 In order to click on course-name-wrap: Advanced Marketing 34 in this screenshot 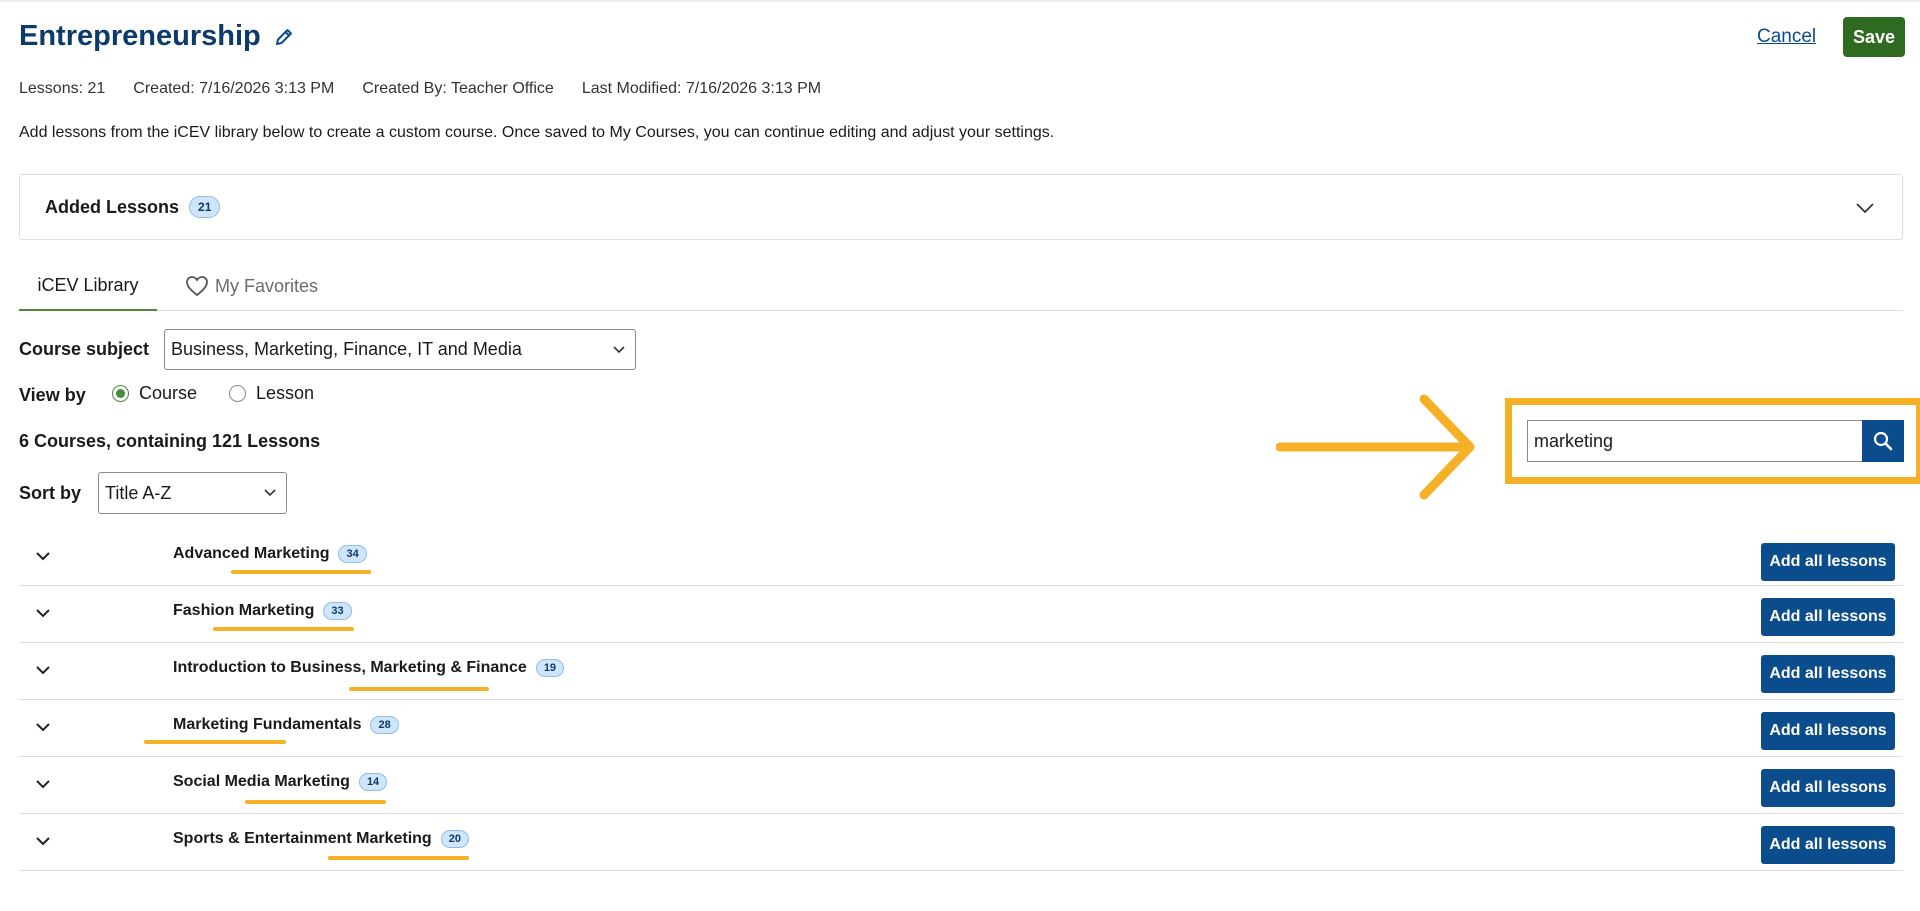, I will do `click(270, 554)`.